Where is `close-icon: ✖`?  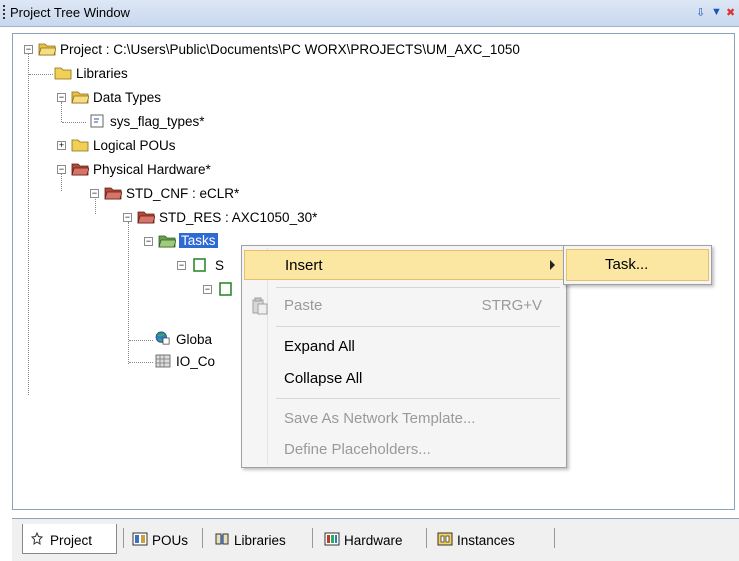 close-icon: ✖ is located at coordinates (730, 12).